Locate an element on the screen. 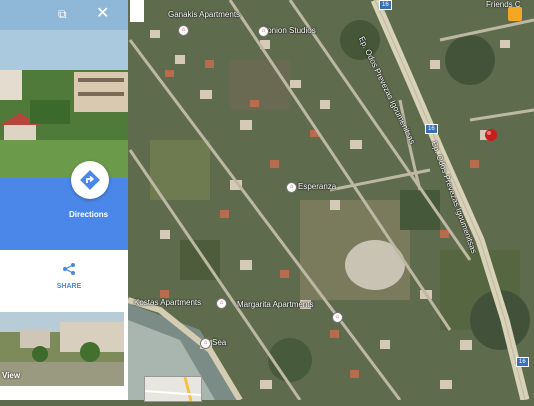  poi-label-margarita: Margarita Apartments is located at coordinates (275, 304).